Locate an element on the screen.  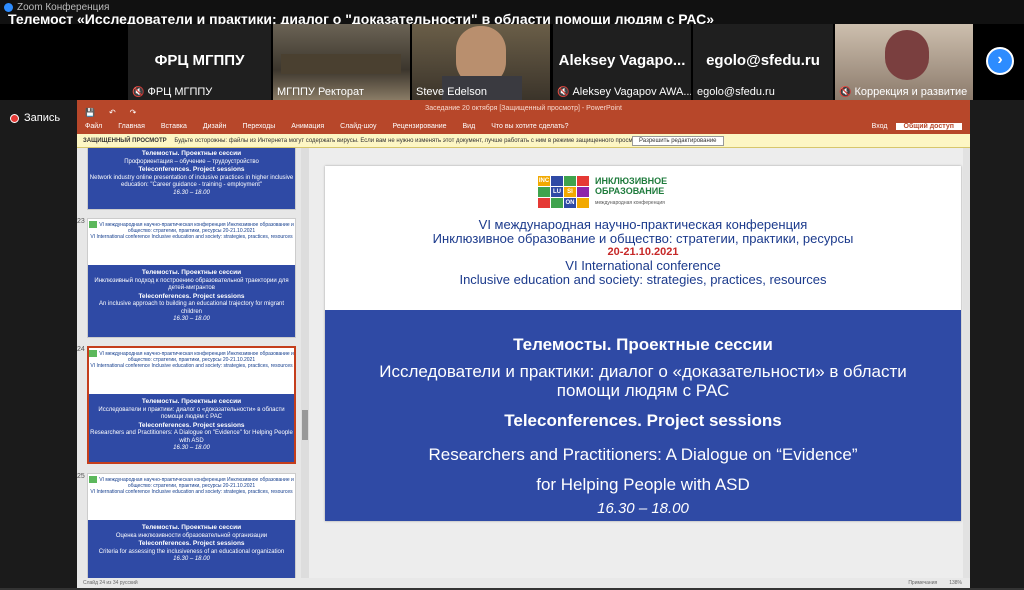
tab-review: Рецензирование is located at coordinates (419, 126).